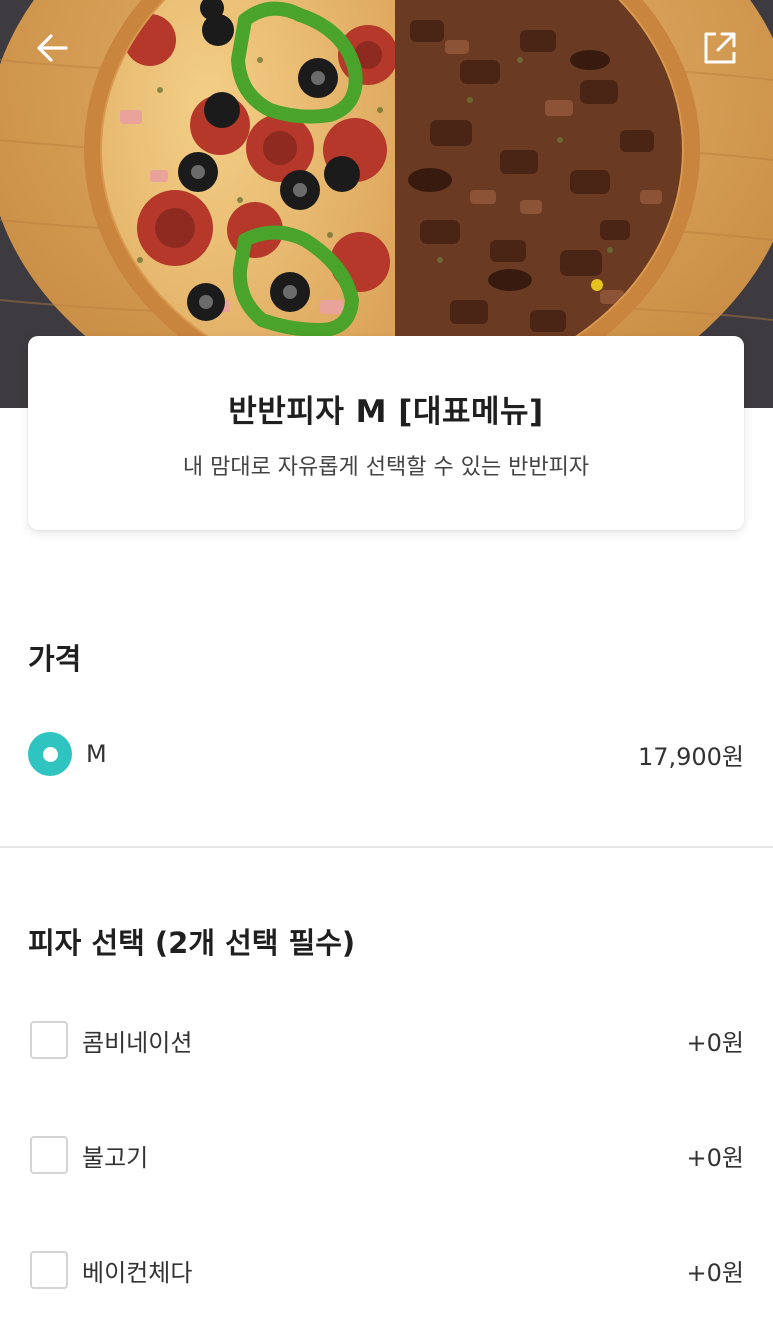  I want to click on pizza-option-combination: 콤비네이션 +0원, so click(386, 1040).